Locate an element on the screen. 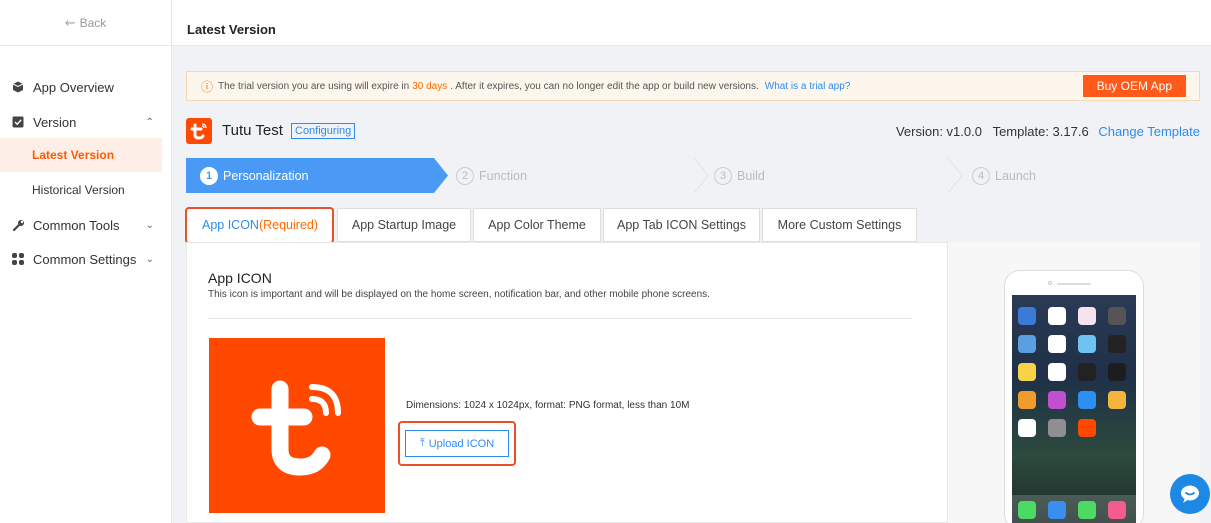  back-button: ⇜ Back is located at coordinates (86, 23).